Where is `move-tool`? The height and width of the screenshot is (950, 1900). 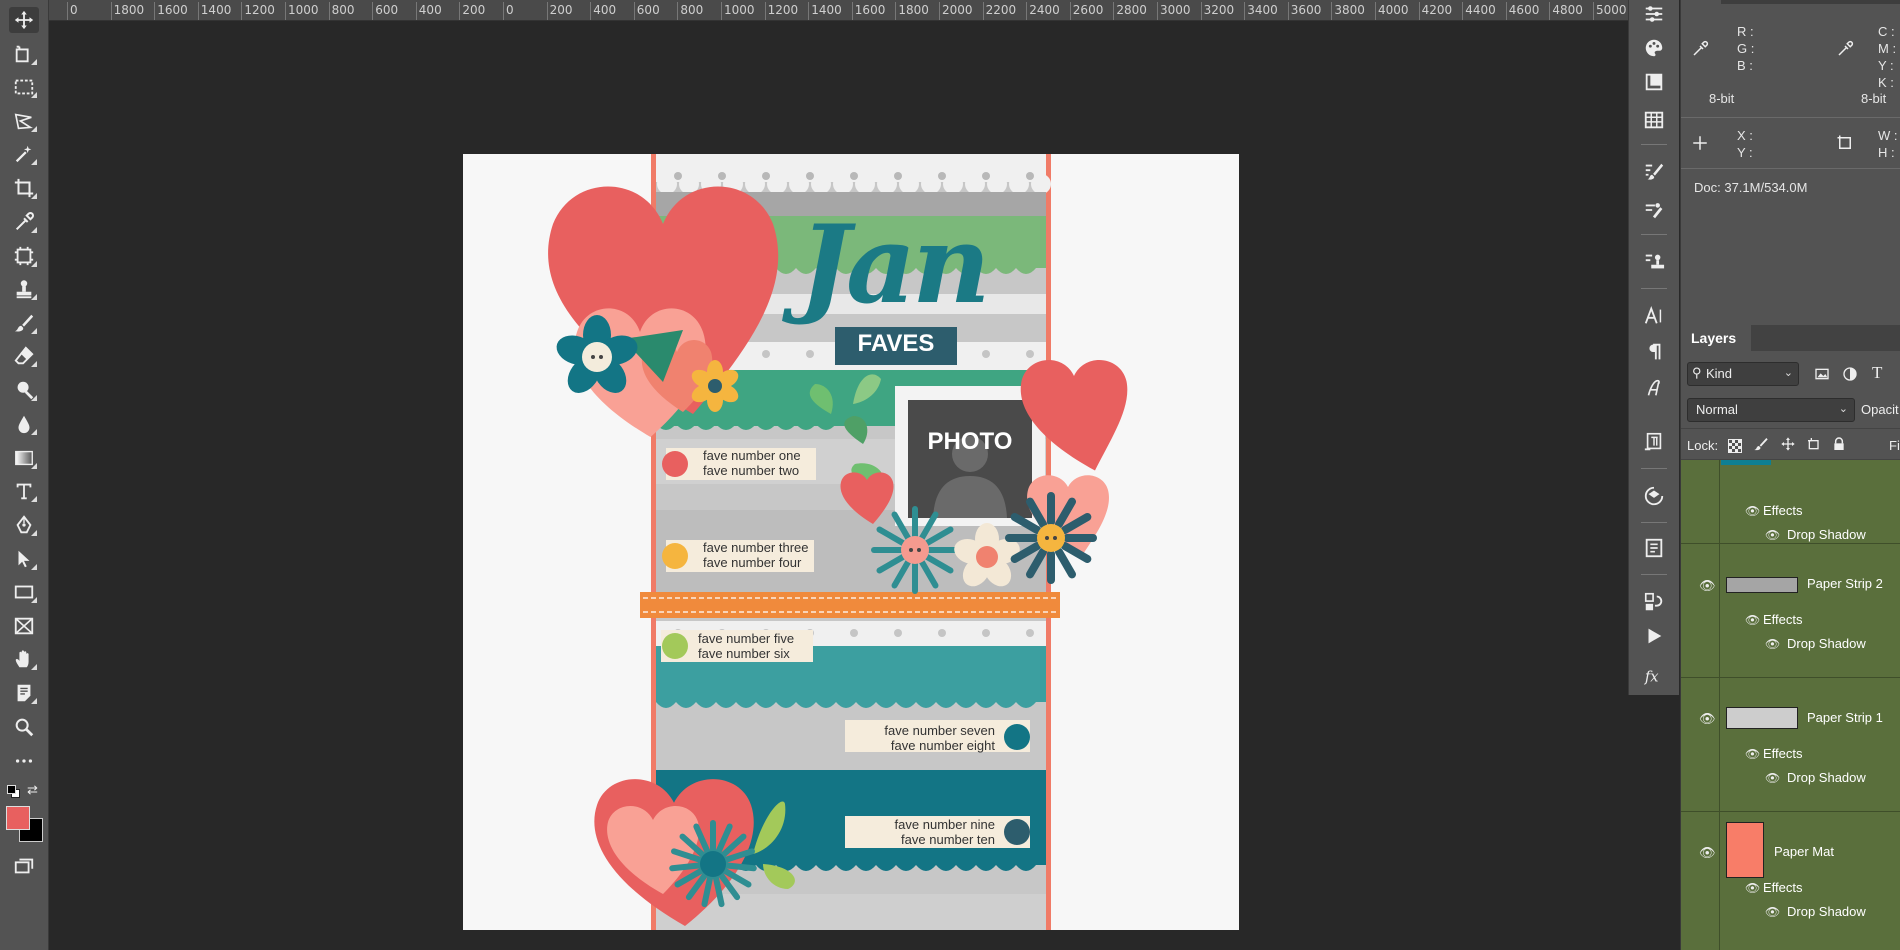
move-tool is located at coordinates (24, 20).